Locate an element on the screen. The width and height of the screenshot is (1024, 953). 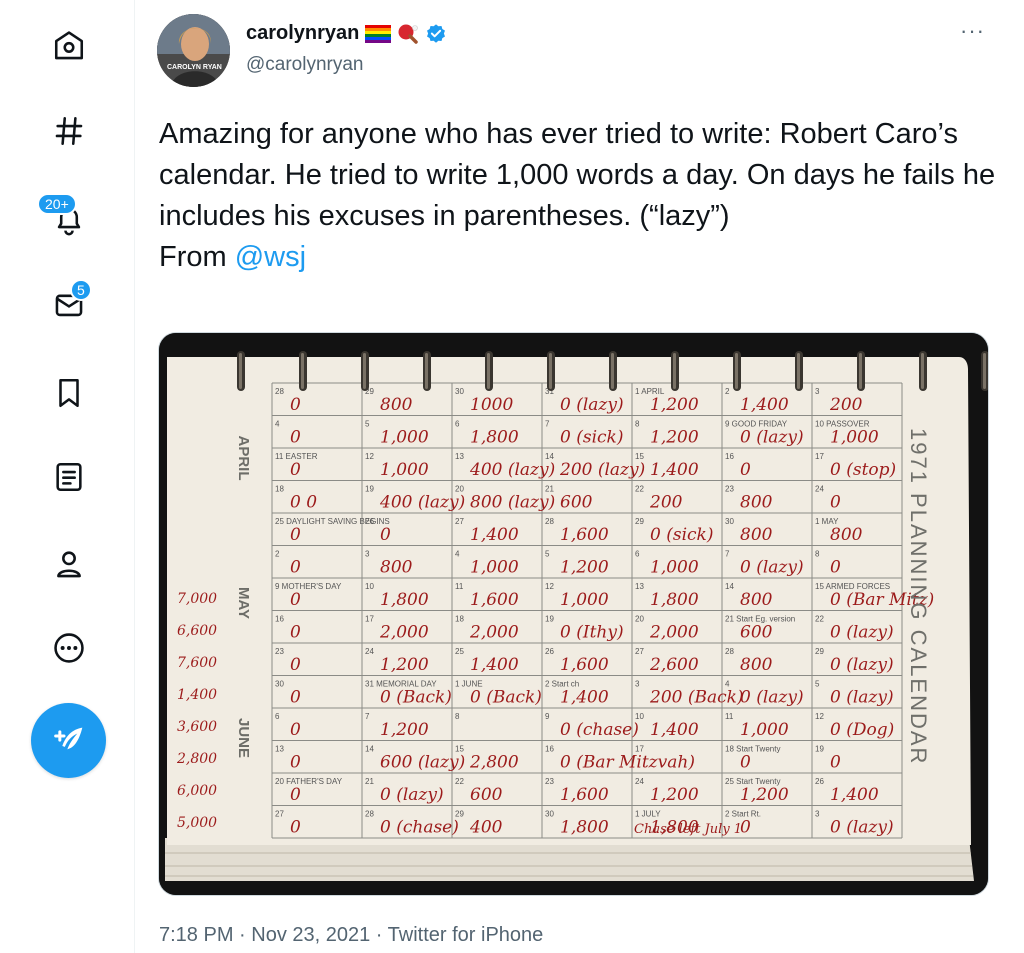
messages-badge: 5 is located at coordinates (81, 290).